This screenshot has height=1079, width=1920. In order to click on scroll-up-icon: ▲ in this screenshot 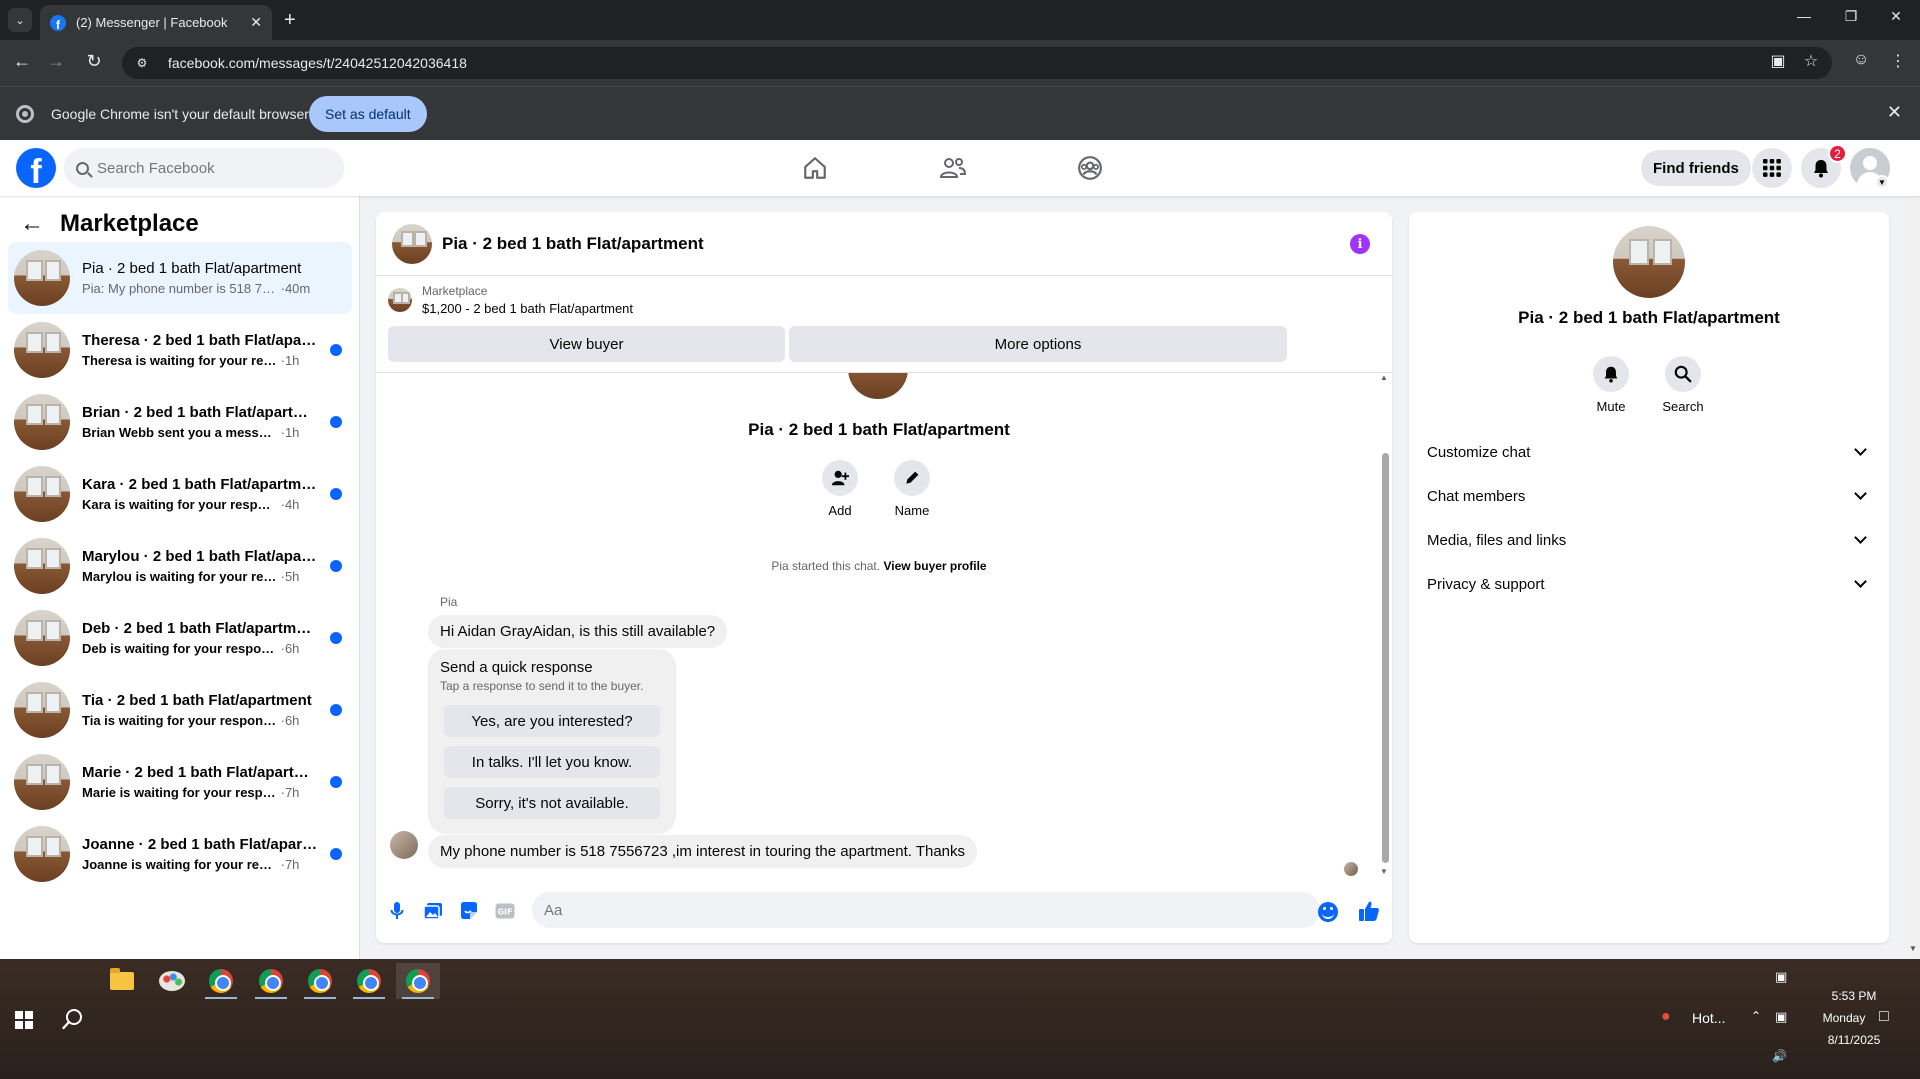, I will do `click(1384, 377)`.